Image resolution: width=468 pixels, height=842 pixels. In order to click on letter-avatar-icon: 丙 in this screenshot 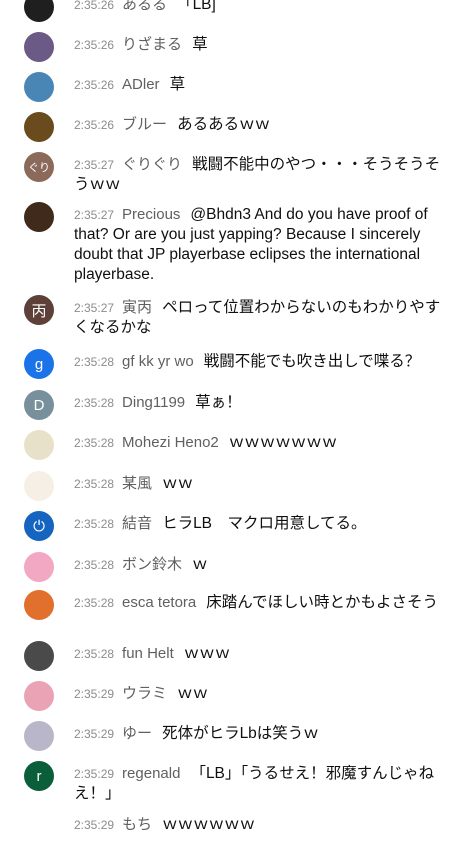, I will do `click(39, 310)`.